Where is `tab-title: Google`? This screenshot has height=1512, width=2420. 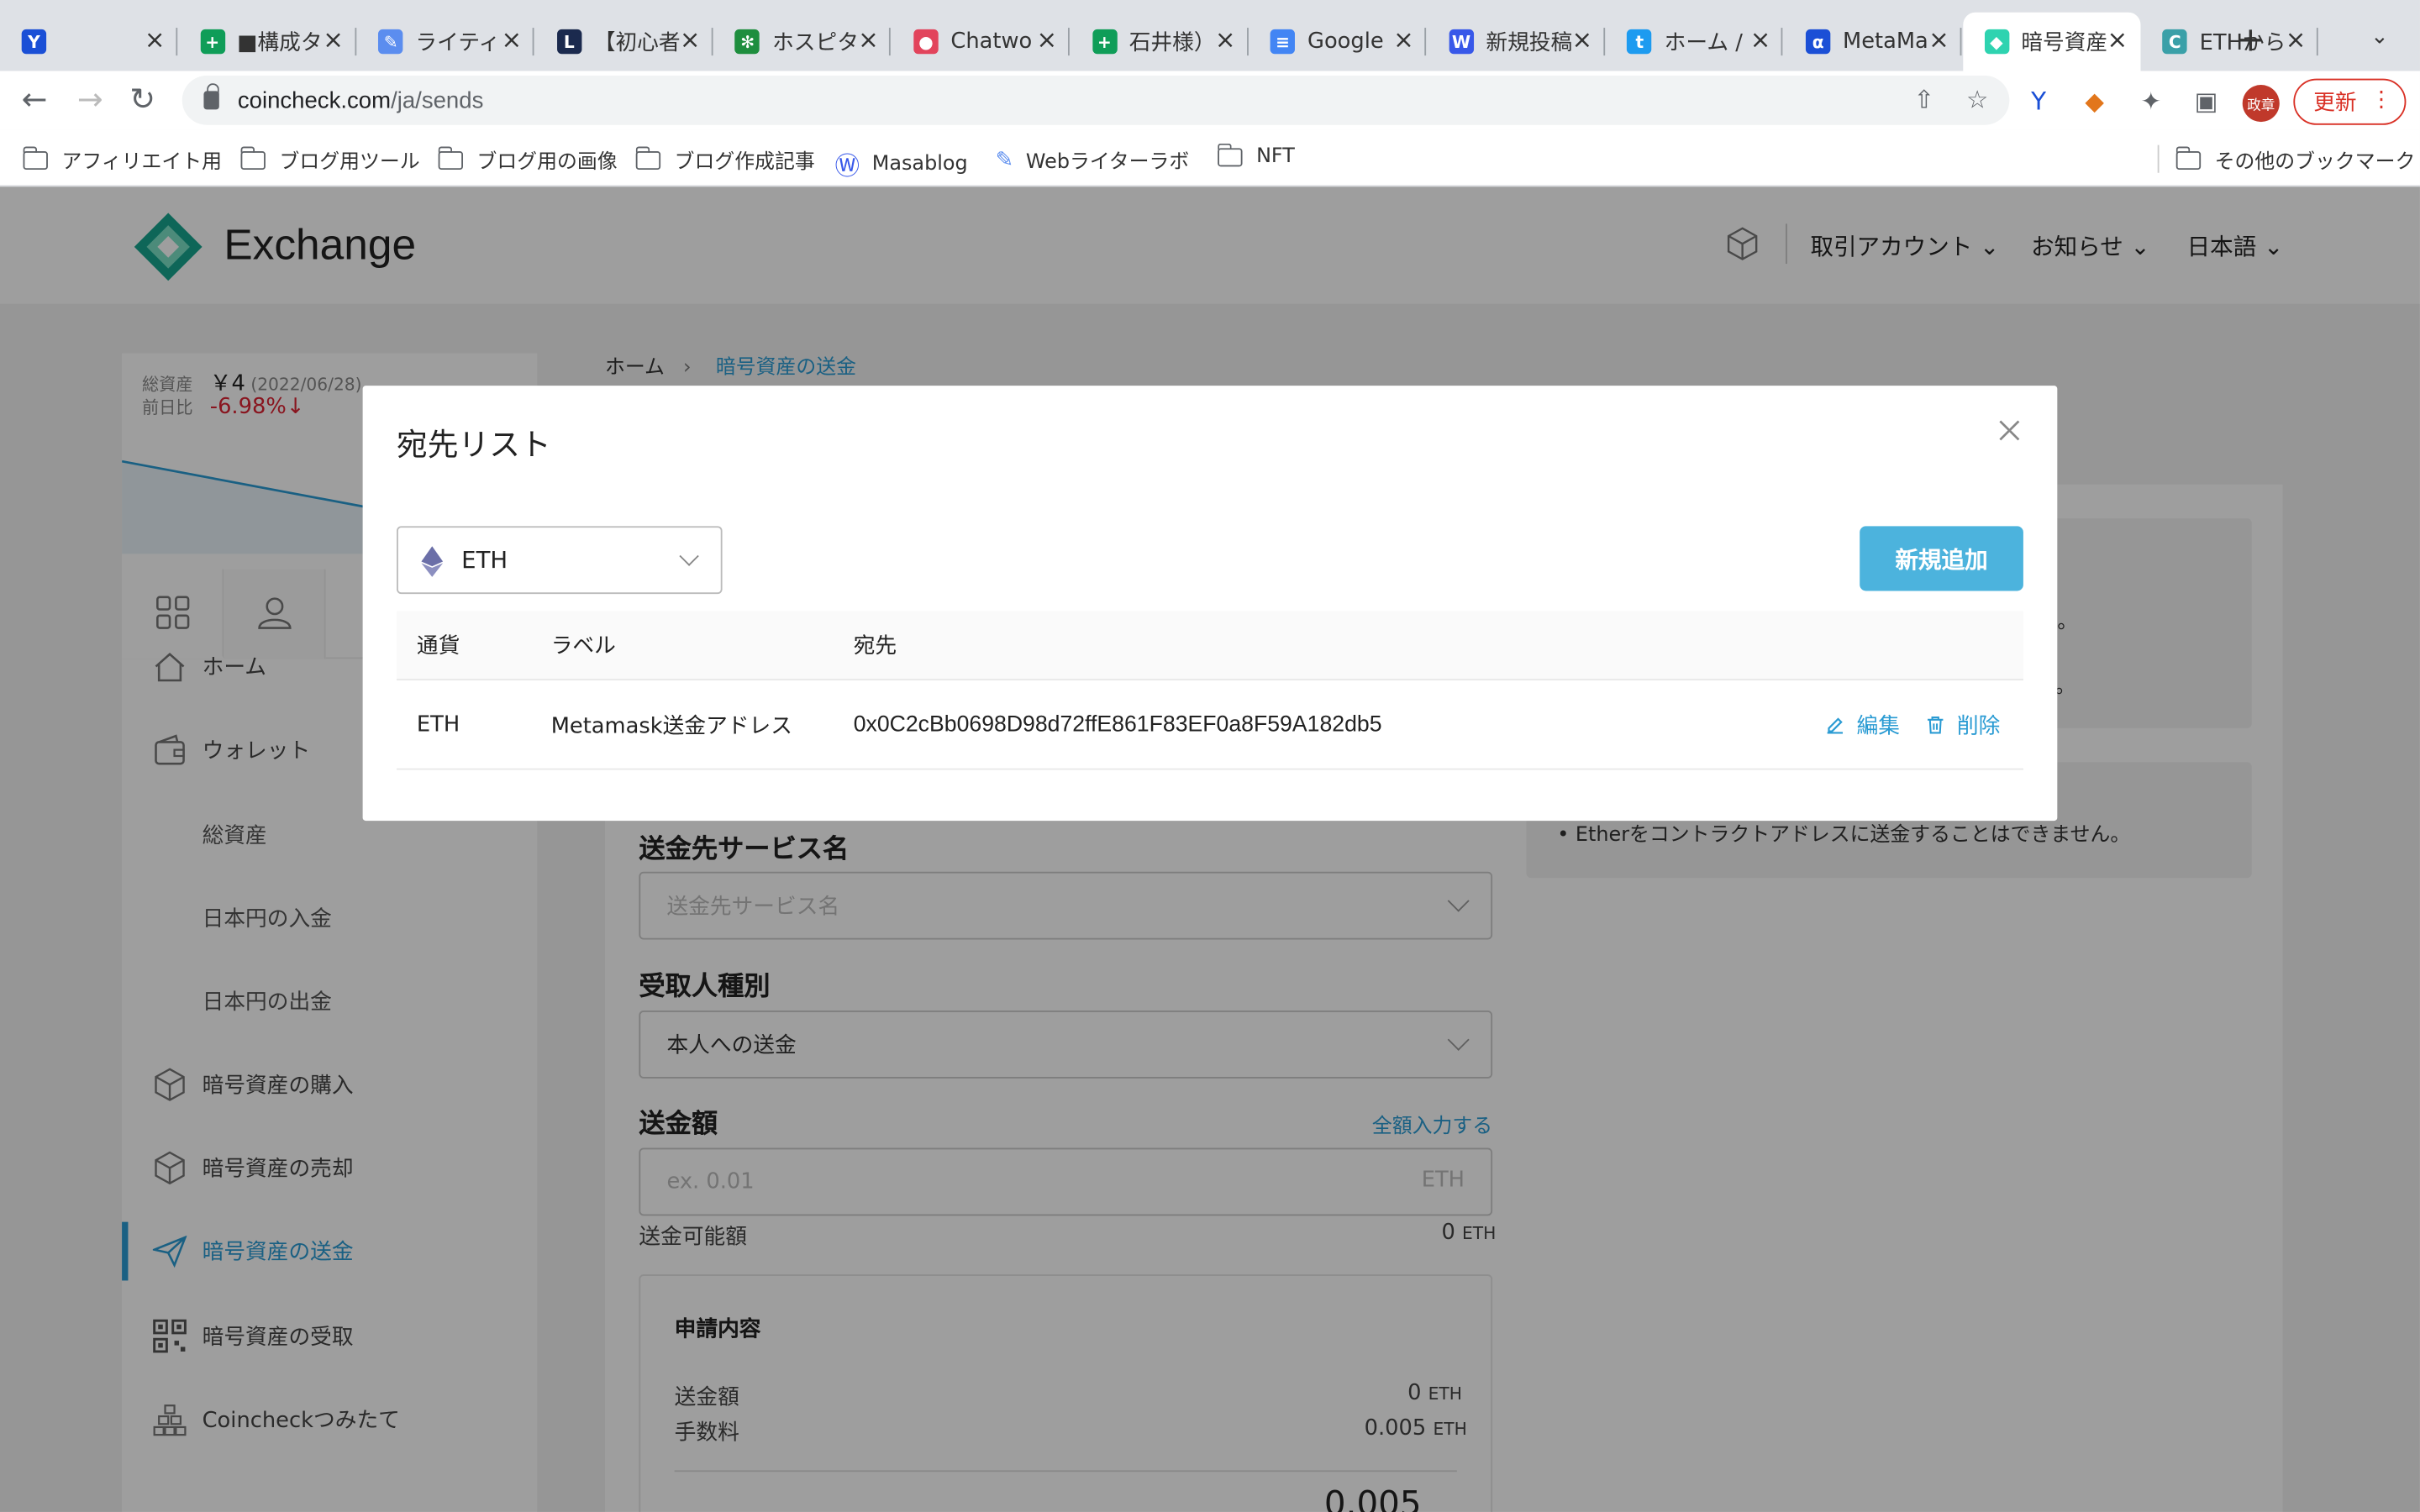
tab-title: Google is located at coordinates (1346, 42).